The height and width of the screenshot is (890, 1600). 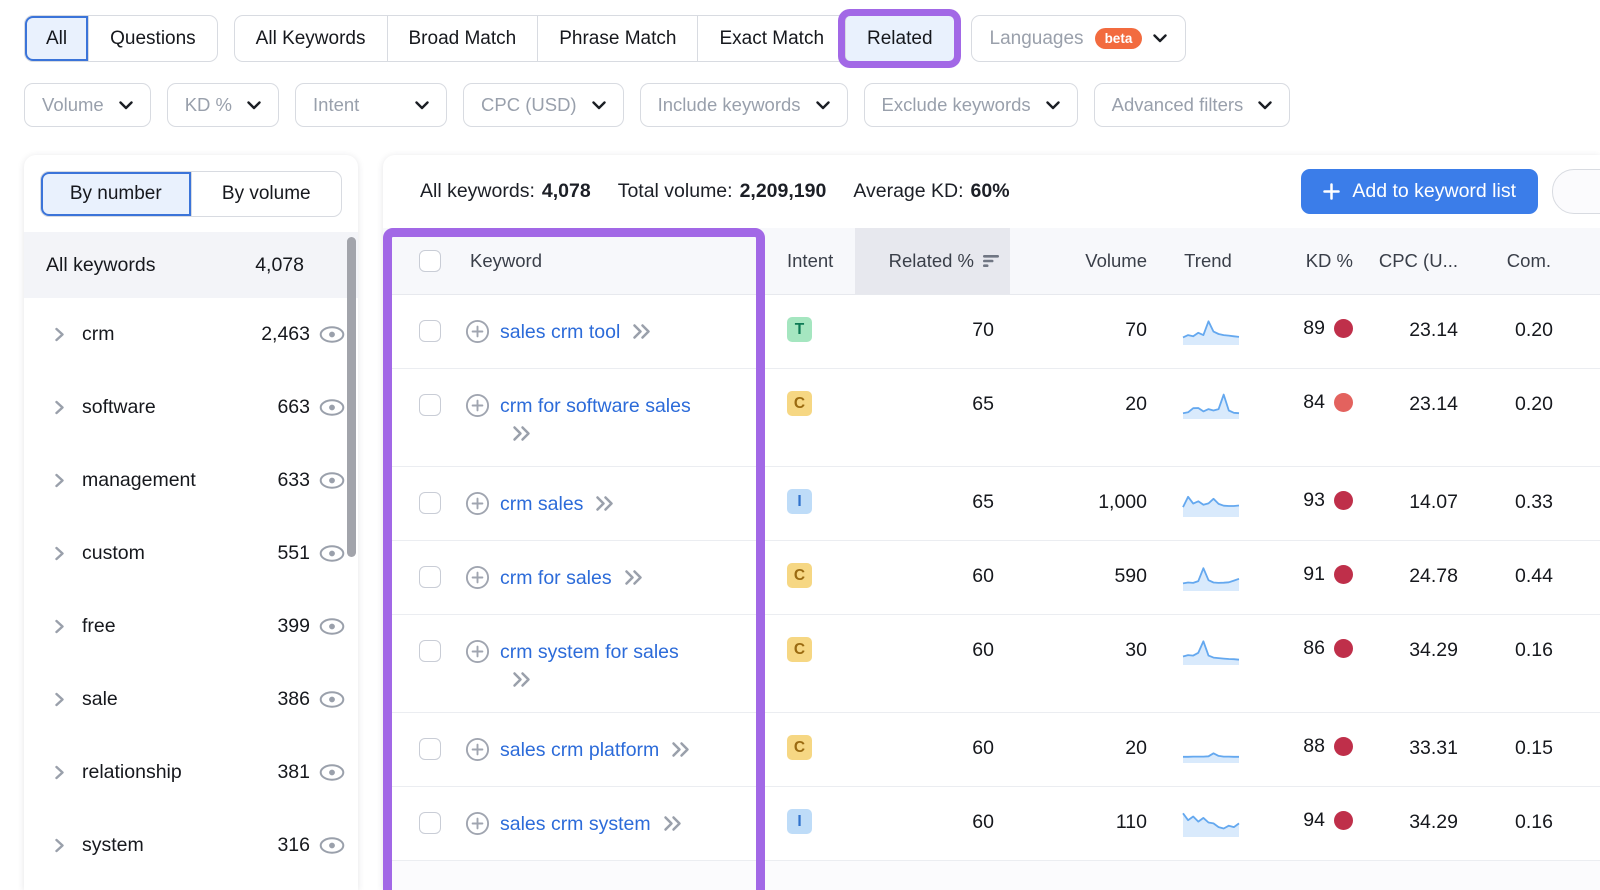 What do you see at coordinates (191, 699) in the screenshot?
I see `sidebar-group-sale: sale 386` at bounding box center [191, 699].